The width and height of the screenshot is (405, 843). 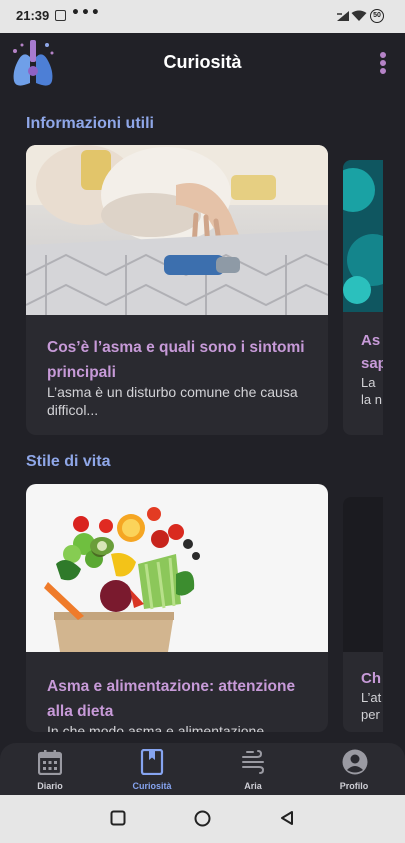 I want to click on bottom-navigation: Diario Curiosità Aria Profilo, so click(x=202, y=769).